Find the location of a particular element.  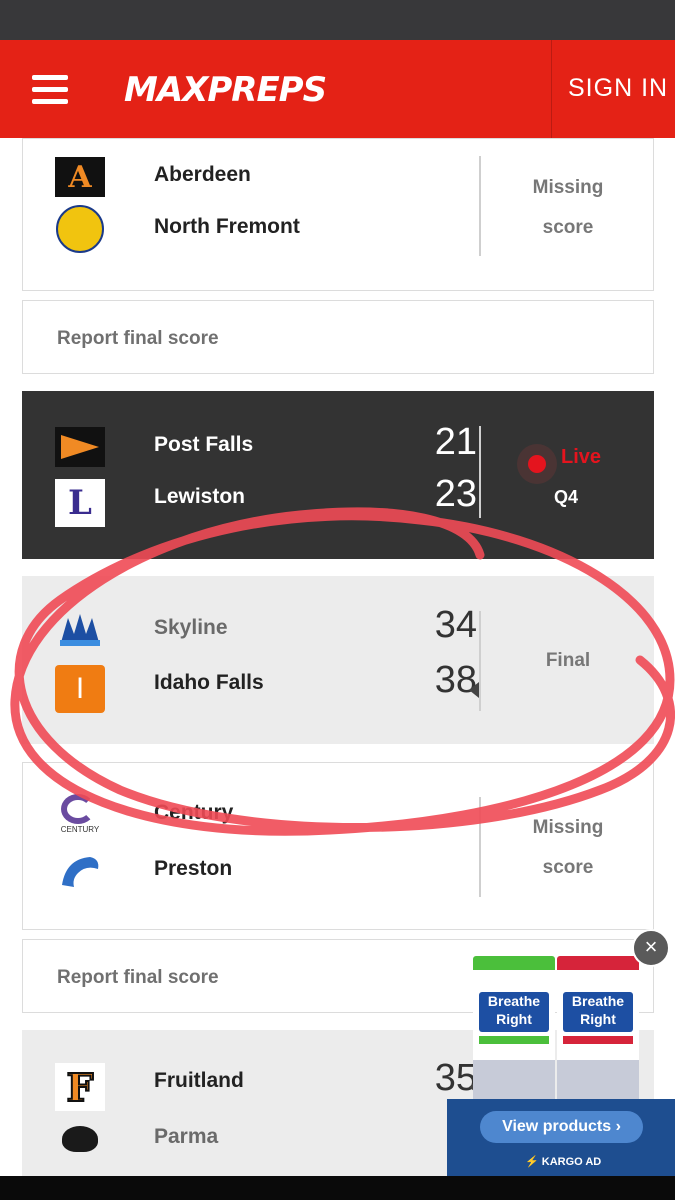

fruitland-logo: F is located at coordinates (80, 1087).